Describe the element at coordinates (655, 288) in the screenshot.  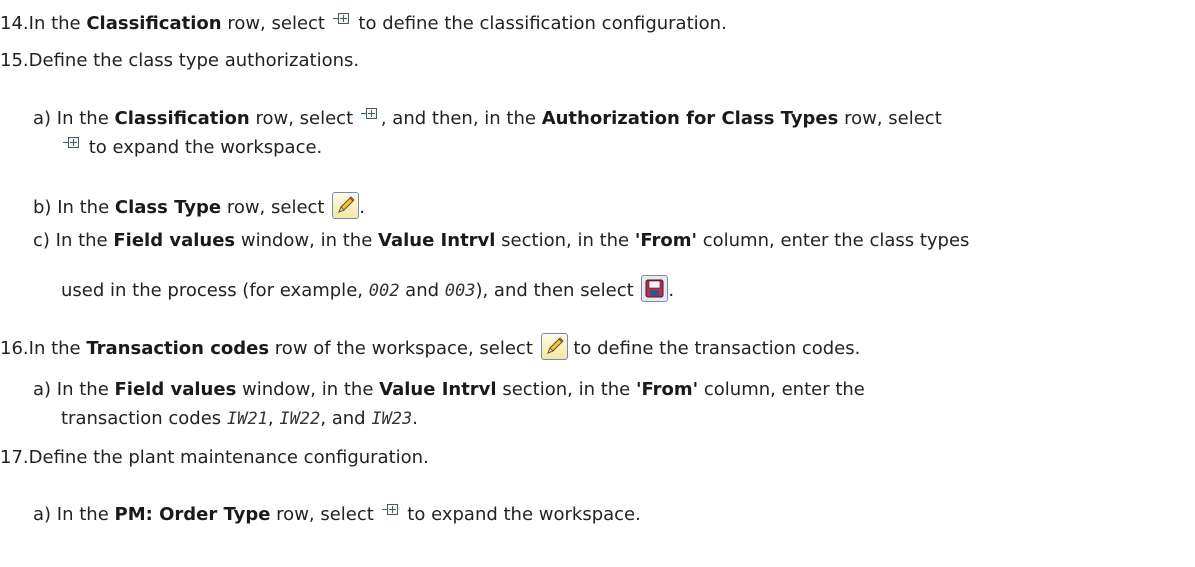
I see `save-icon` at that location.